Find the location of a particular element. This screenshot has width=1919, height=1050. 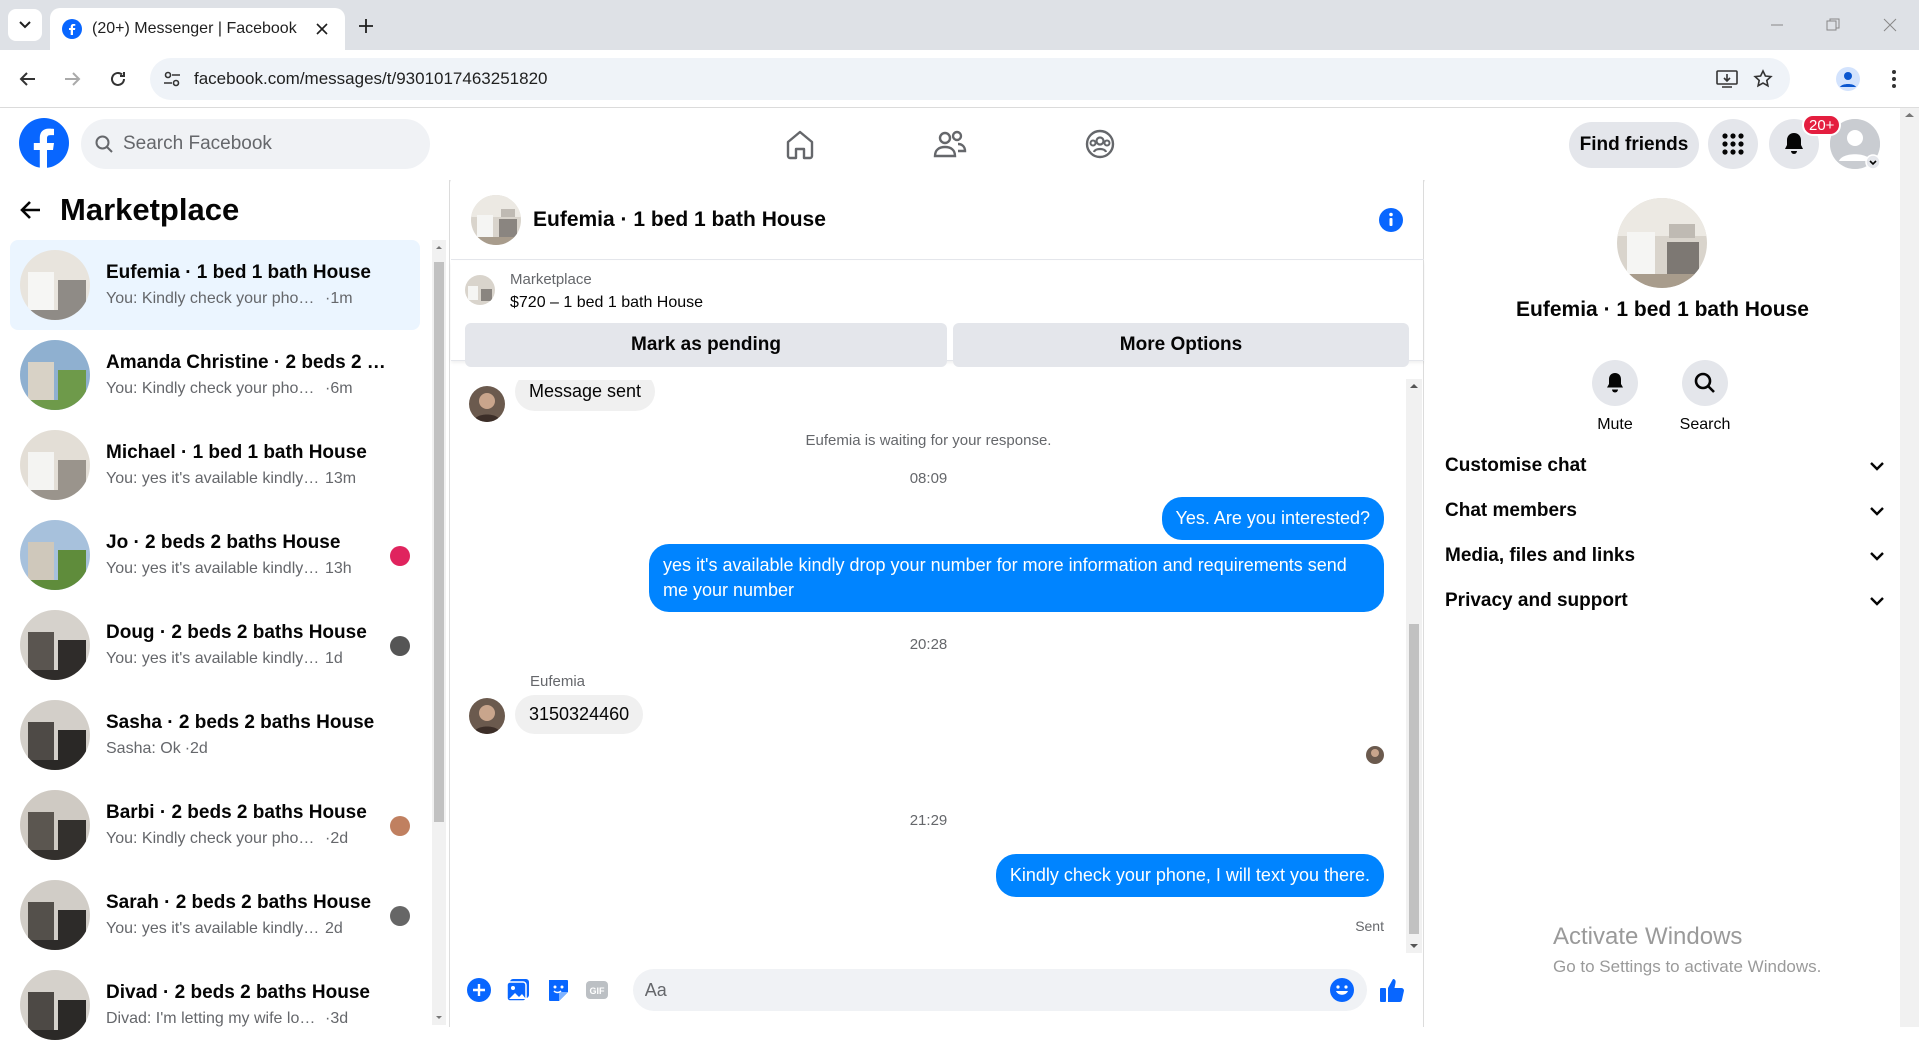

forward-arrow-icon is located at coordinates (72, 79).